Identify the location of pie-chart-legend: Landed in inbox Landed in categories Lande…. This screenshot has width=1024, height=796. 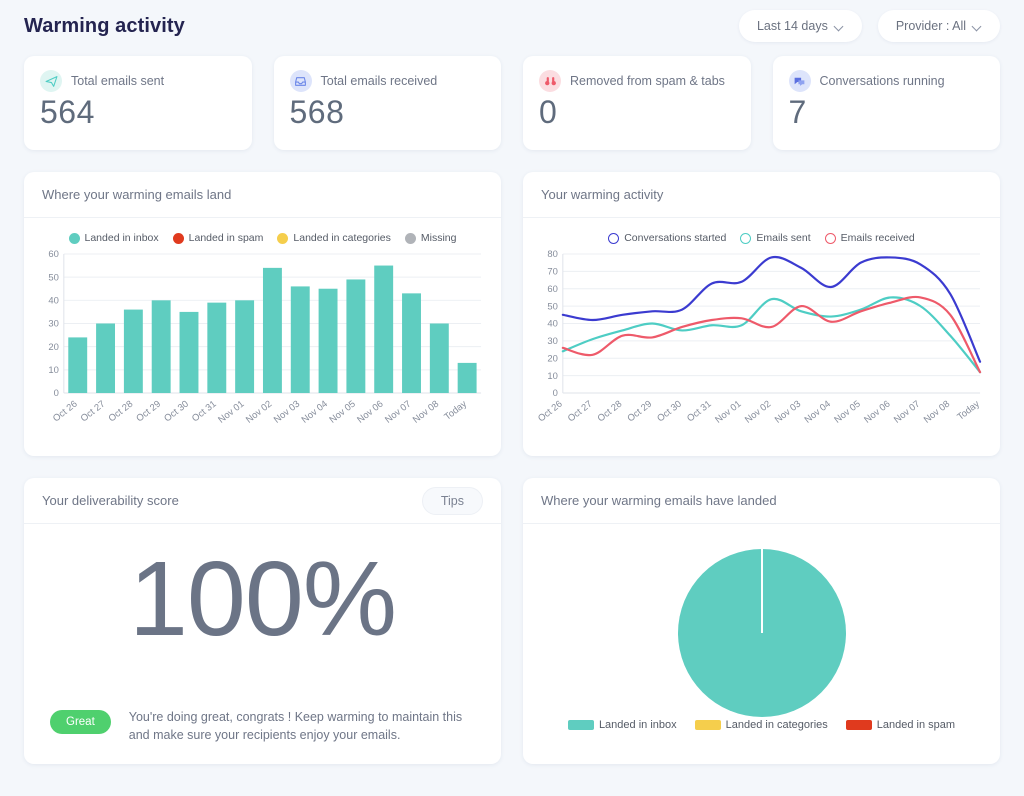
(761, 733).